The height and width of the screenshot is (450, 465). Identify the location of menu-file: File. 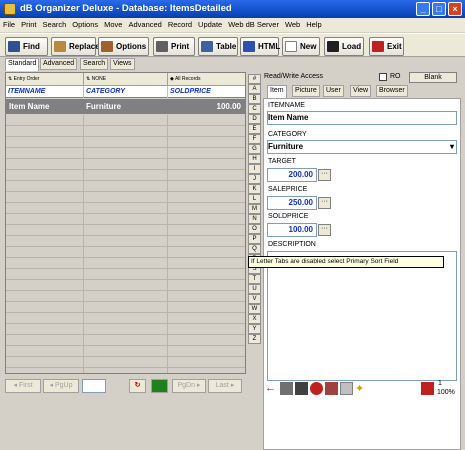
(9, 25).